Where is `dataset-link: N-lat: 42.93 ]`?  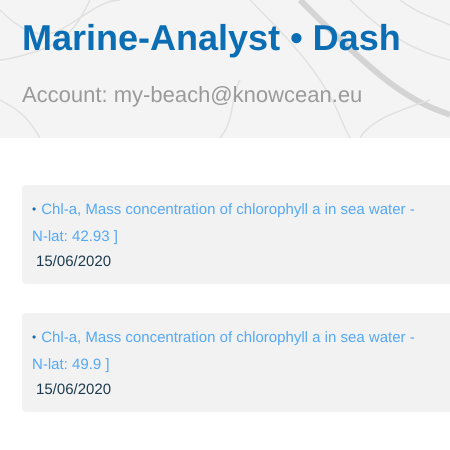 dataset-link: N-lat: 42.93 ] is located at coordinates (75, 236).